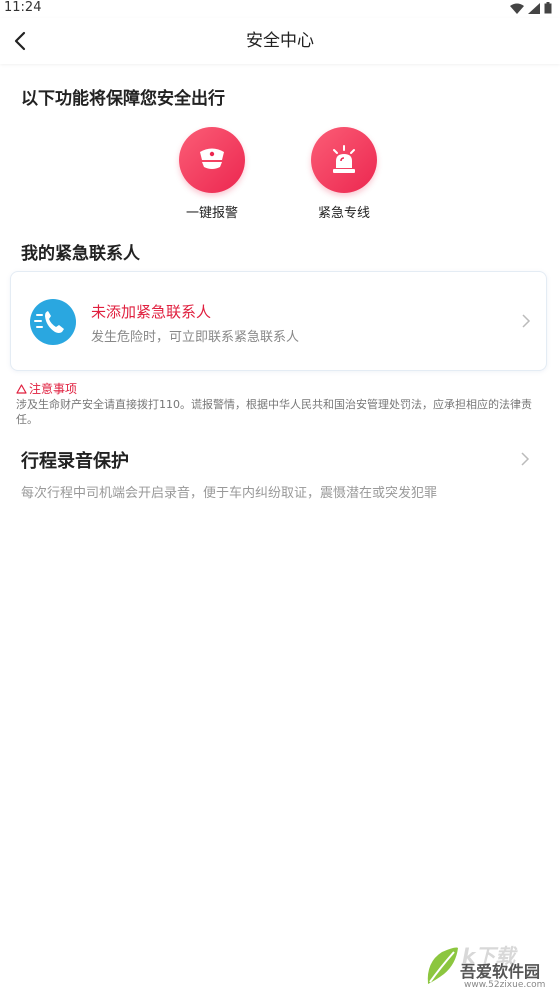  I want to click on nav-bar: 安全中心, so click(280, 41).